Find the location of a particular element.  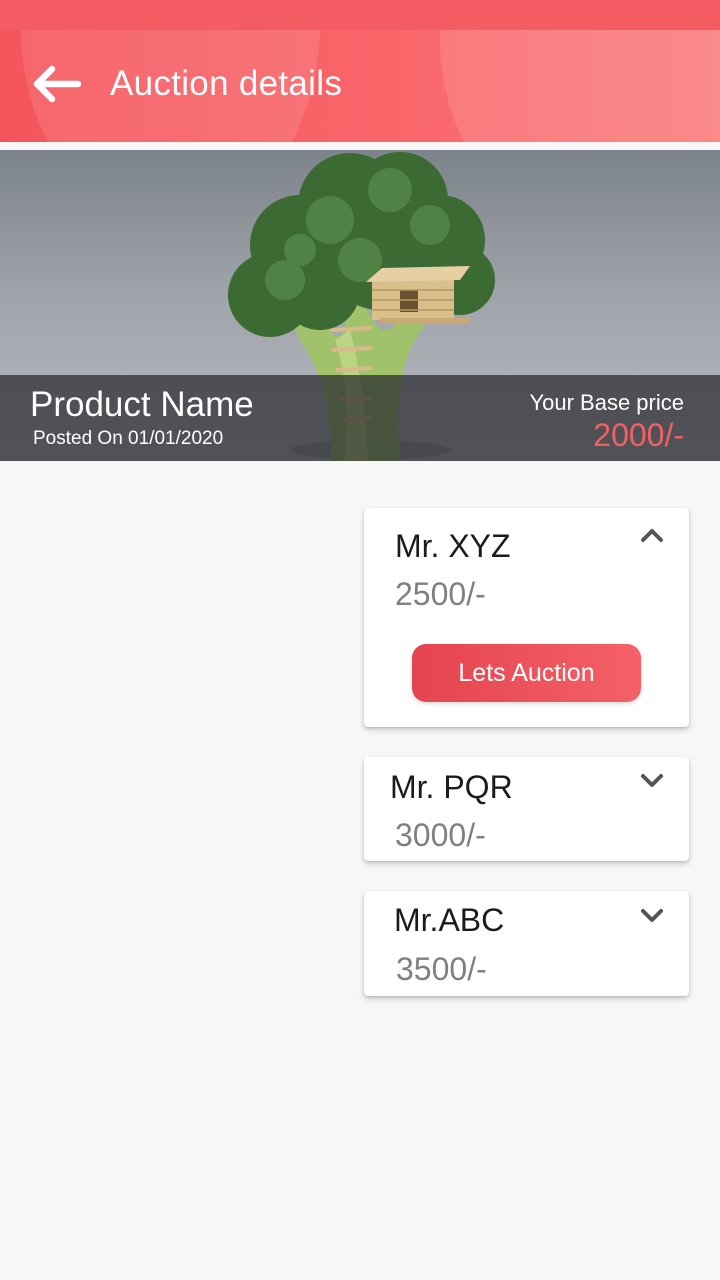

posted-date: Posted On 01/01/2020 is located at coordinates (128, 438).